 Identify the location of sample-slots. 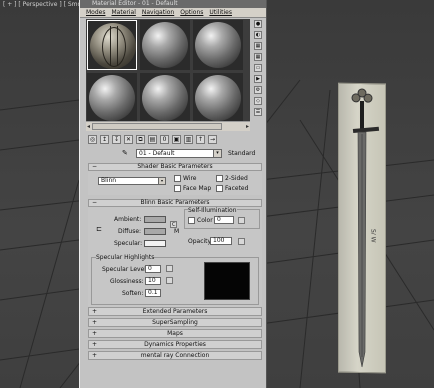
(168, 75).